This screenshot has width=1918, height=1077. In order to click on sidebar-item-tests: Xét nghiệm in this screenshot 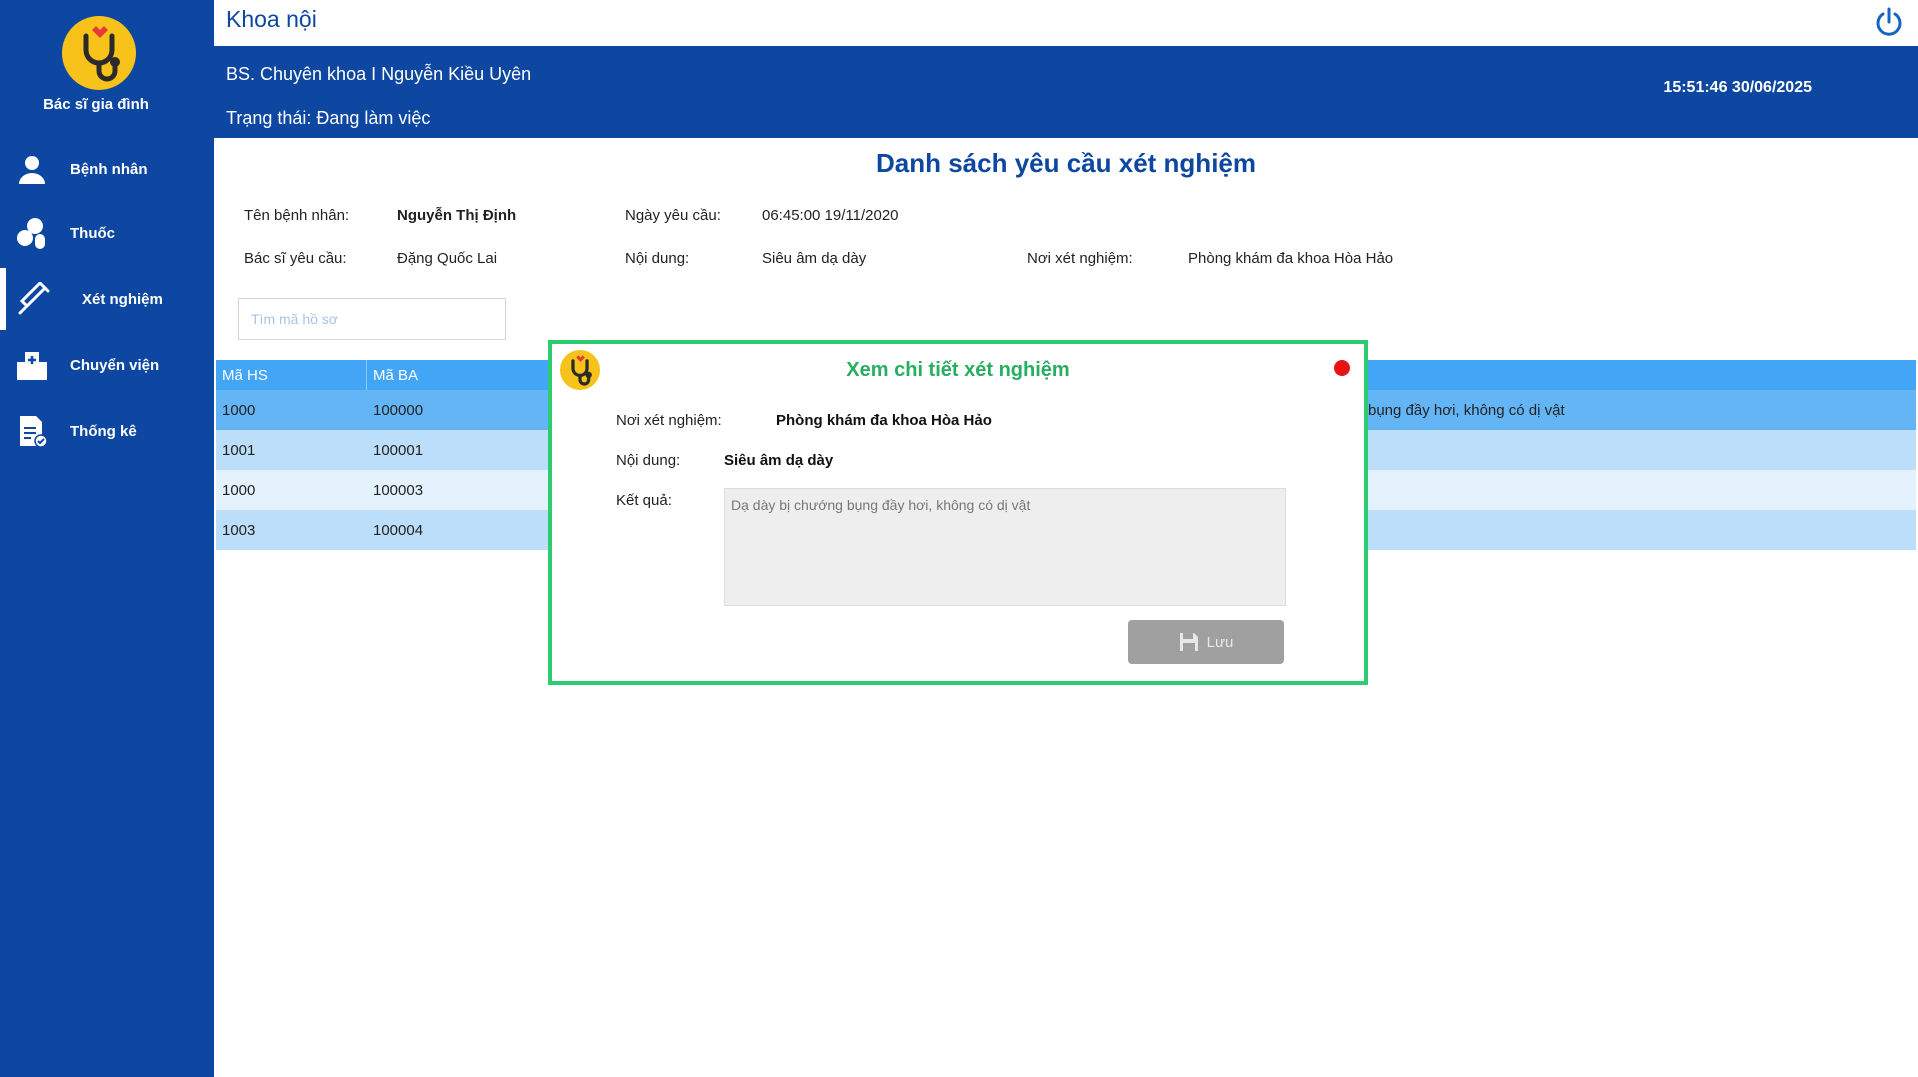, I will do `click(107, 299)`.